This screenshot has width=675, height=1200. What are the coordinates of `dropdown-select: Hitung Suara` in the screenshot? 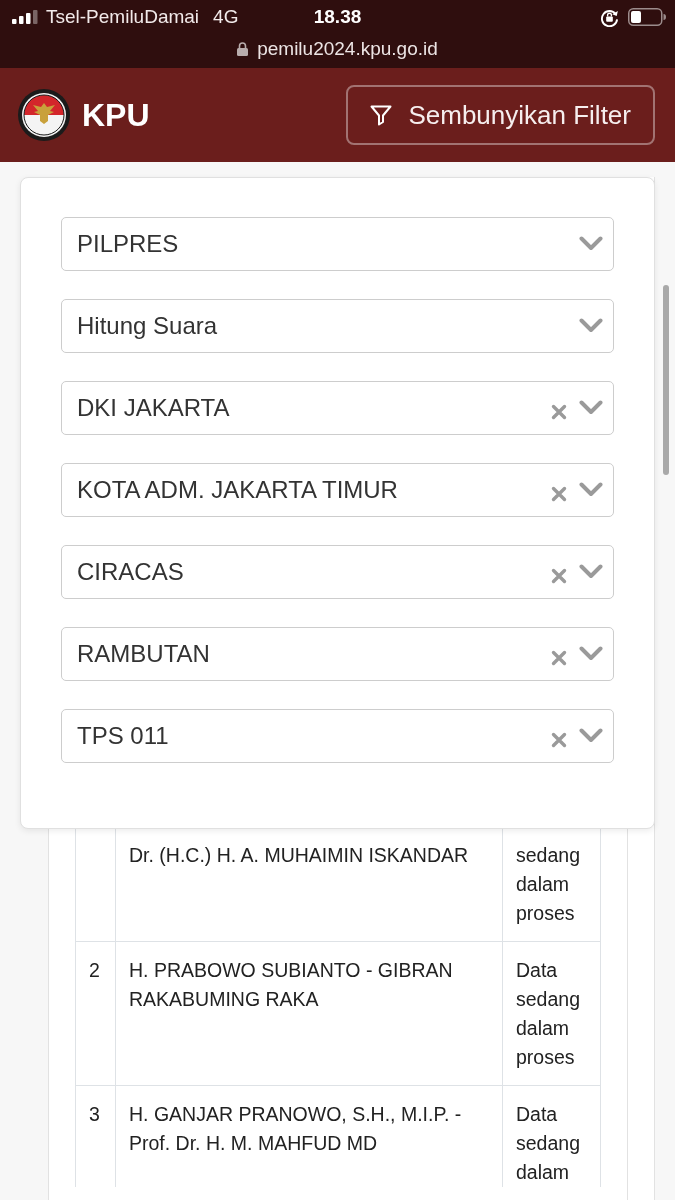 It's located at (337, 326).